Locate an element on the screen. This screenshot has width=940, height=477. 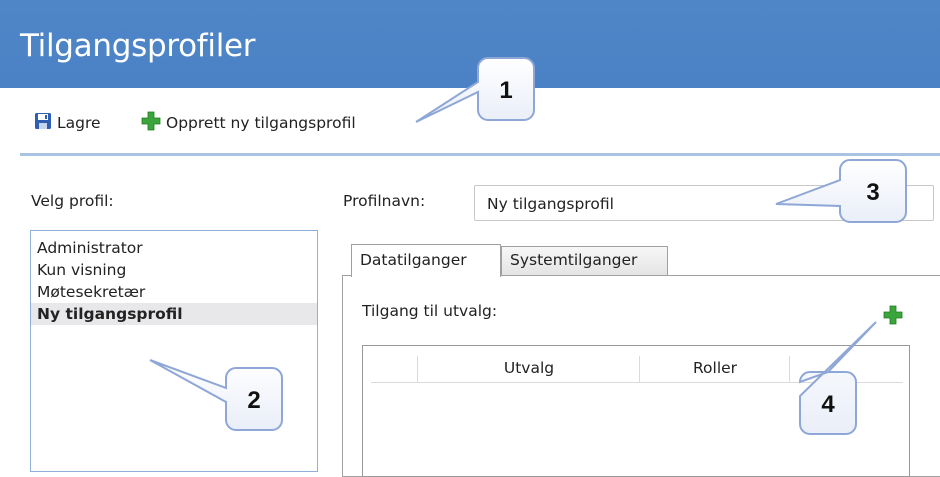
profile-list-label: Velg profil: is located at coordinates (72, 201).